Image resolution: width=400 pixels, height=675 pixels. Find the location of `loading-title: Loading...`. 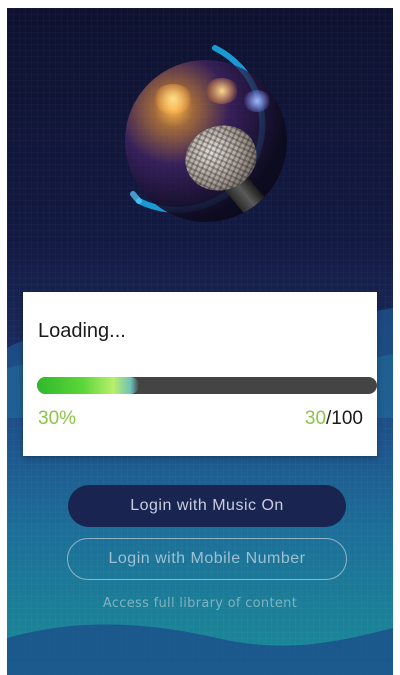

loading-title: Loading... is located at coordinates (82, 331).